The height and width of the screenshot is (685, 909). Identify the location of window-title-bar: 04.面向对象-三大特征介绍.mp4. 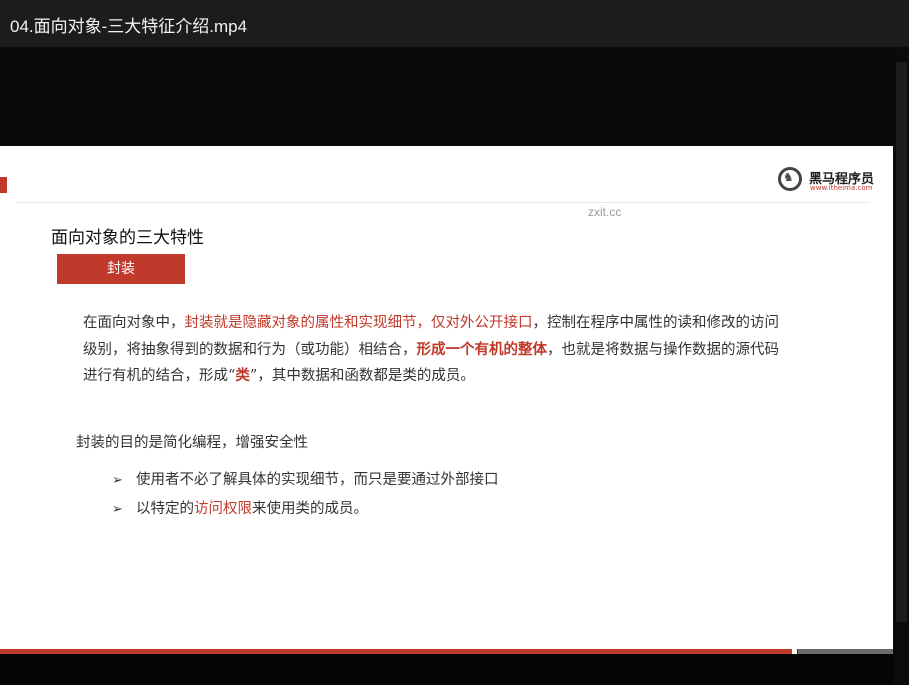
(454, 23).